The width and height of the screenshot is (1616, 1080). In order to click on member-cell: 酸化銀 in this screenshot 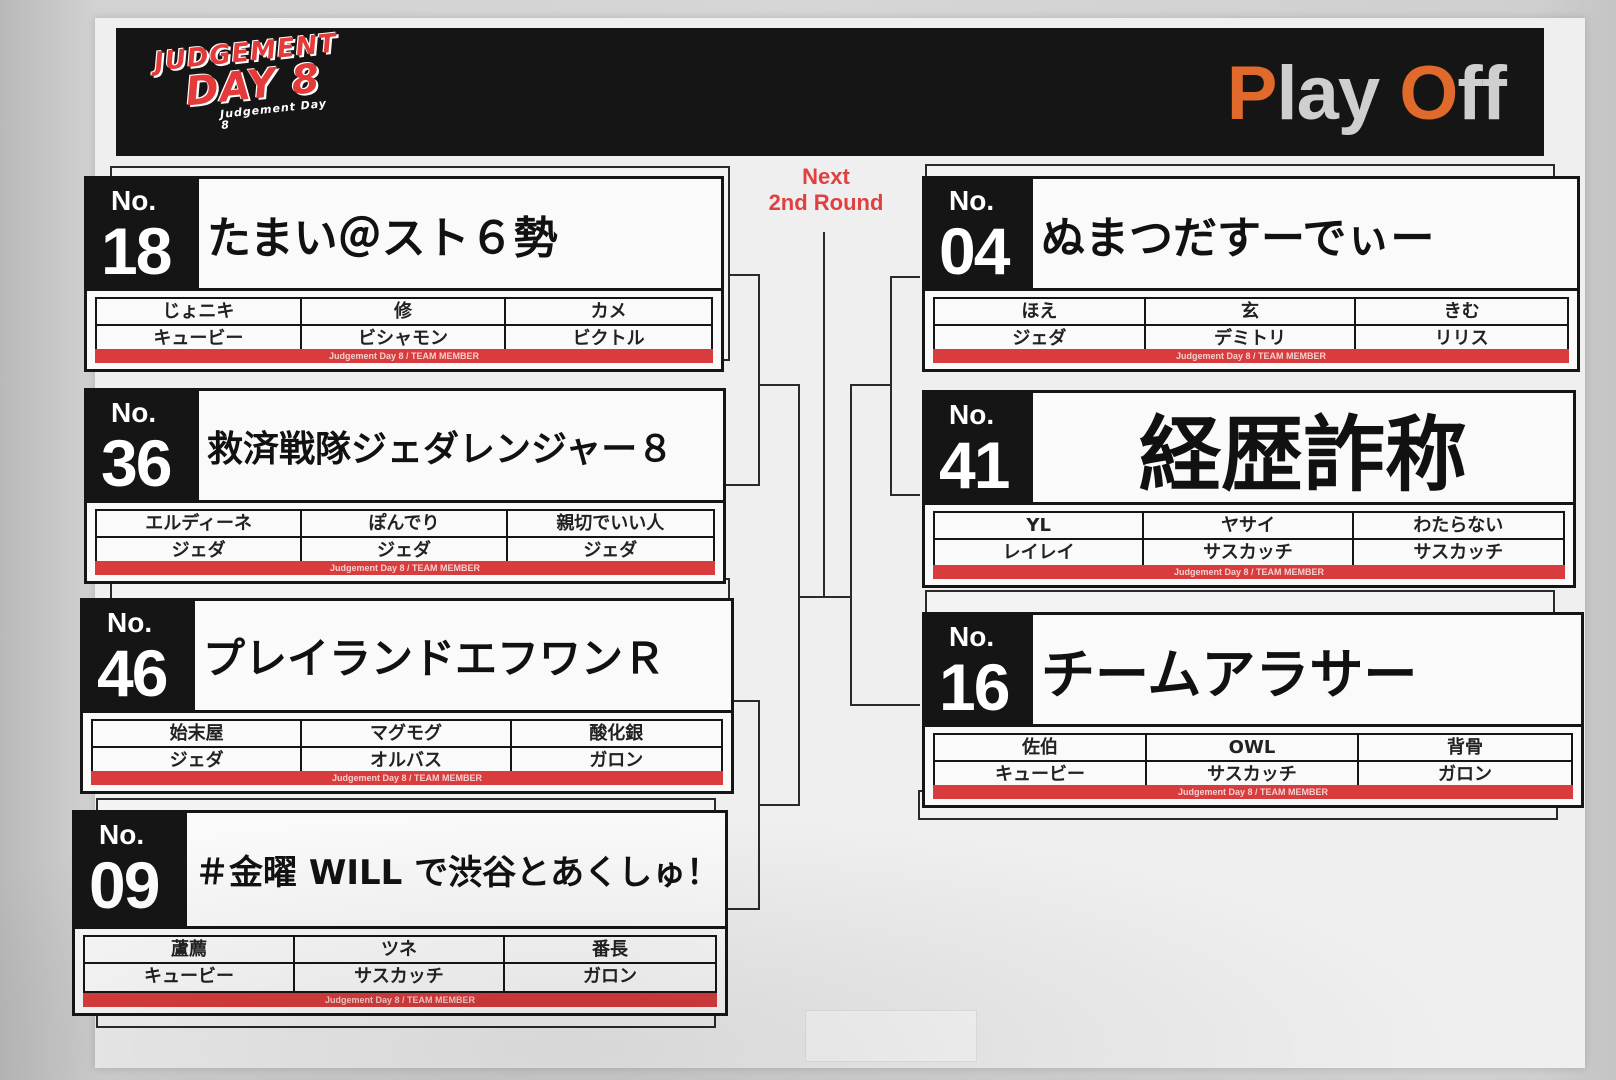, I will do `click(616, 734)`.